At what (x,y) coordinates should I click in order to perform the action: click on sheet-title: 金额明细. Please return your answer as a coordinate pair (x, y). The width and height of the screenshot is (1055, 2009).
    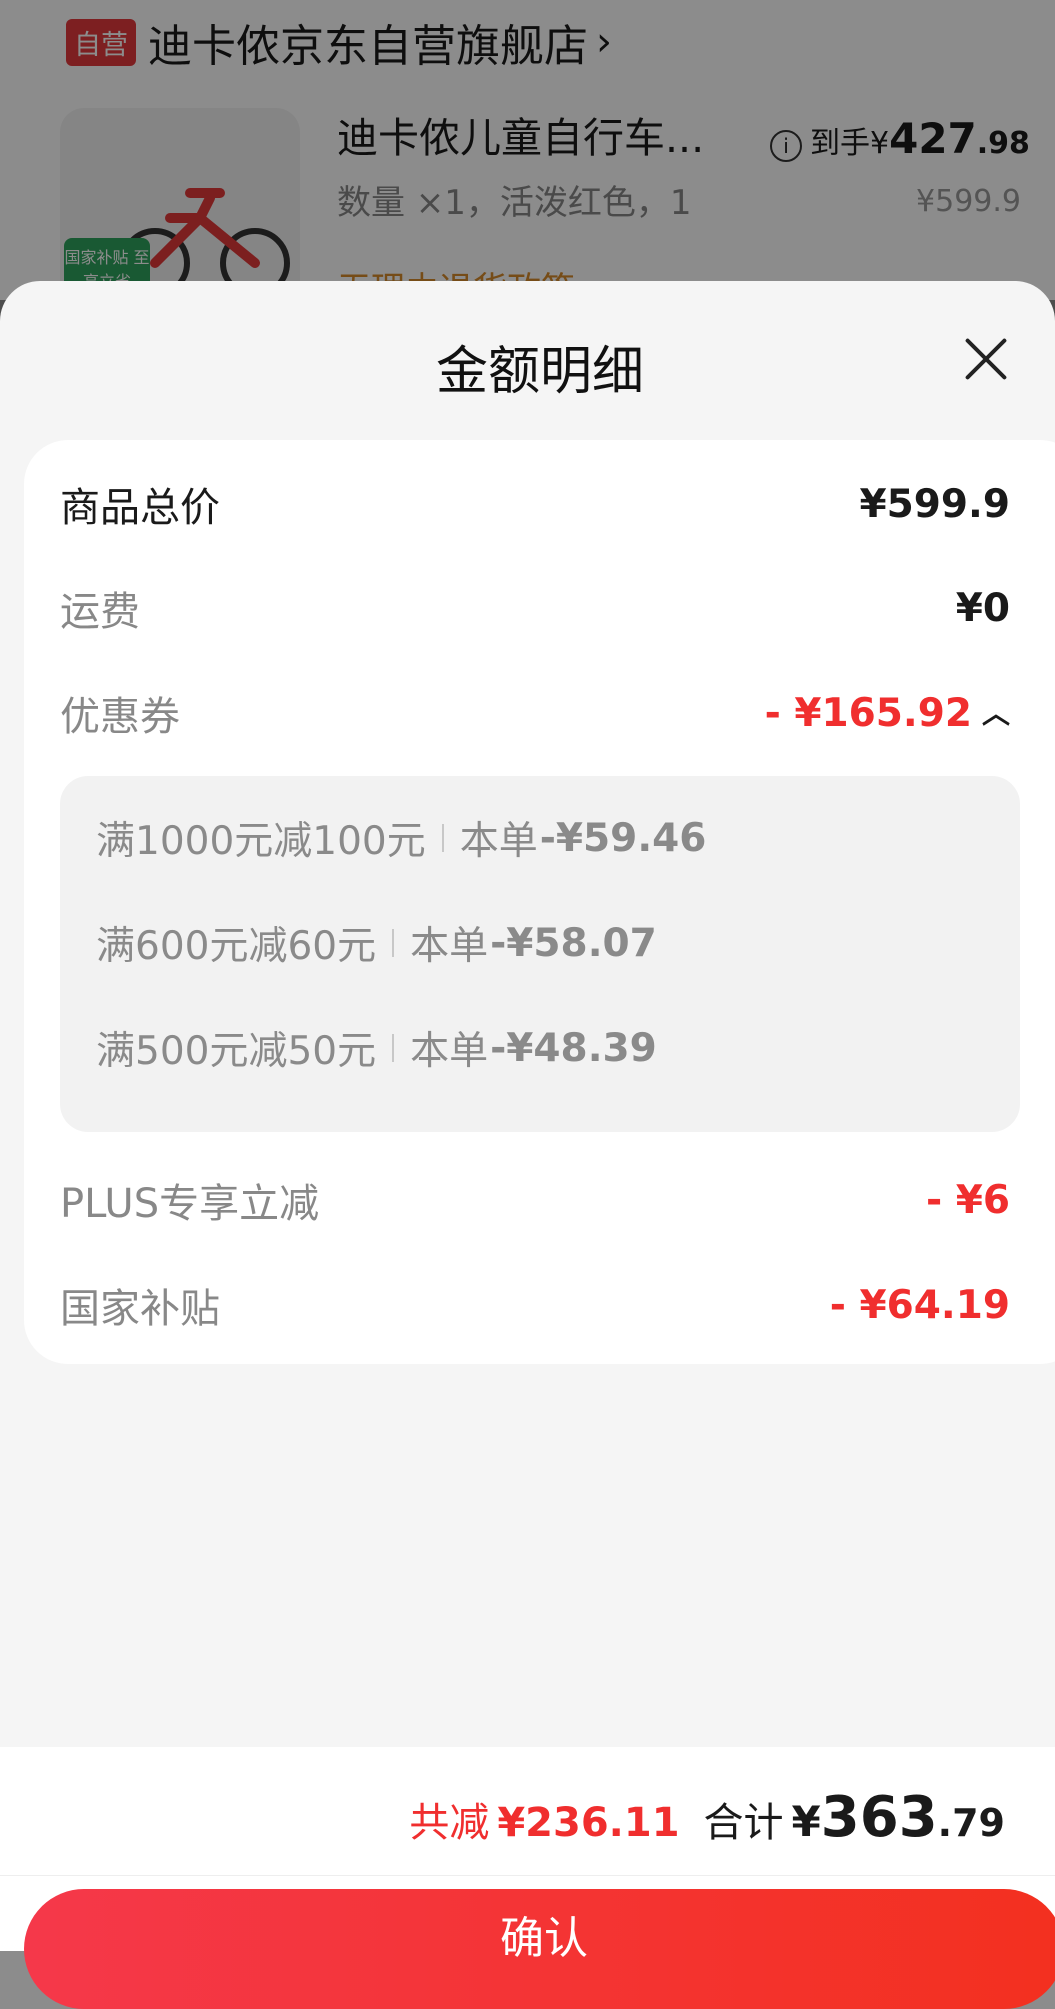
    Looking at the image, I should click on (539, 372).